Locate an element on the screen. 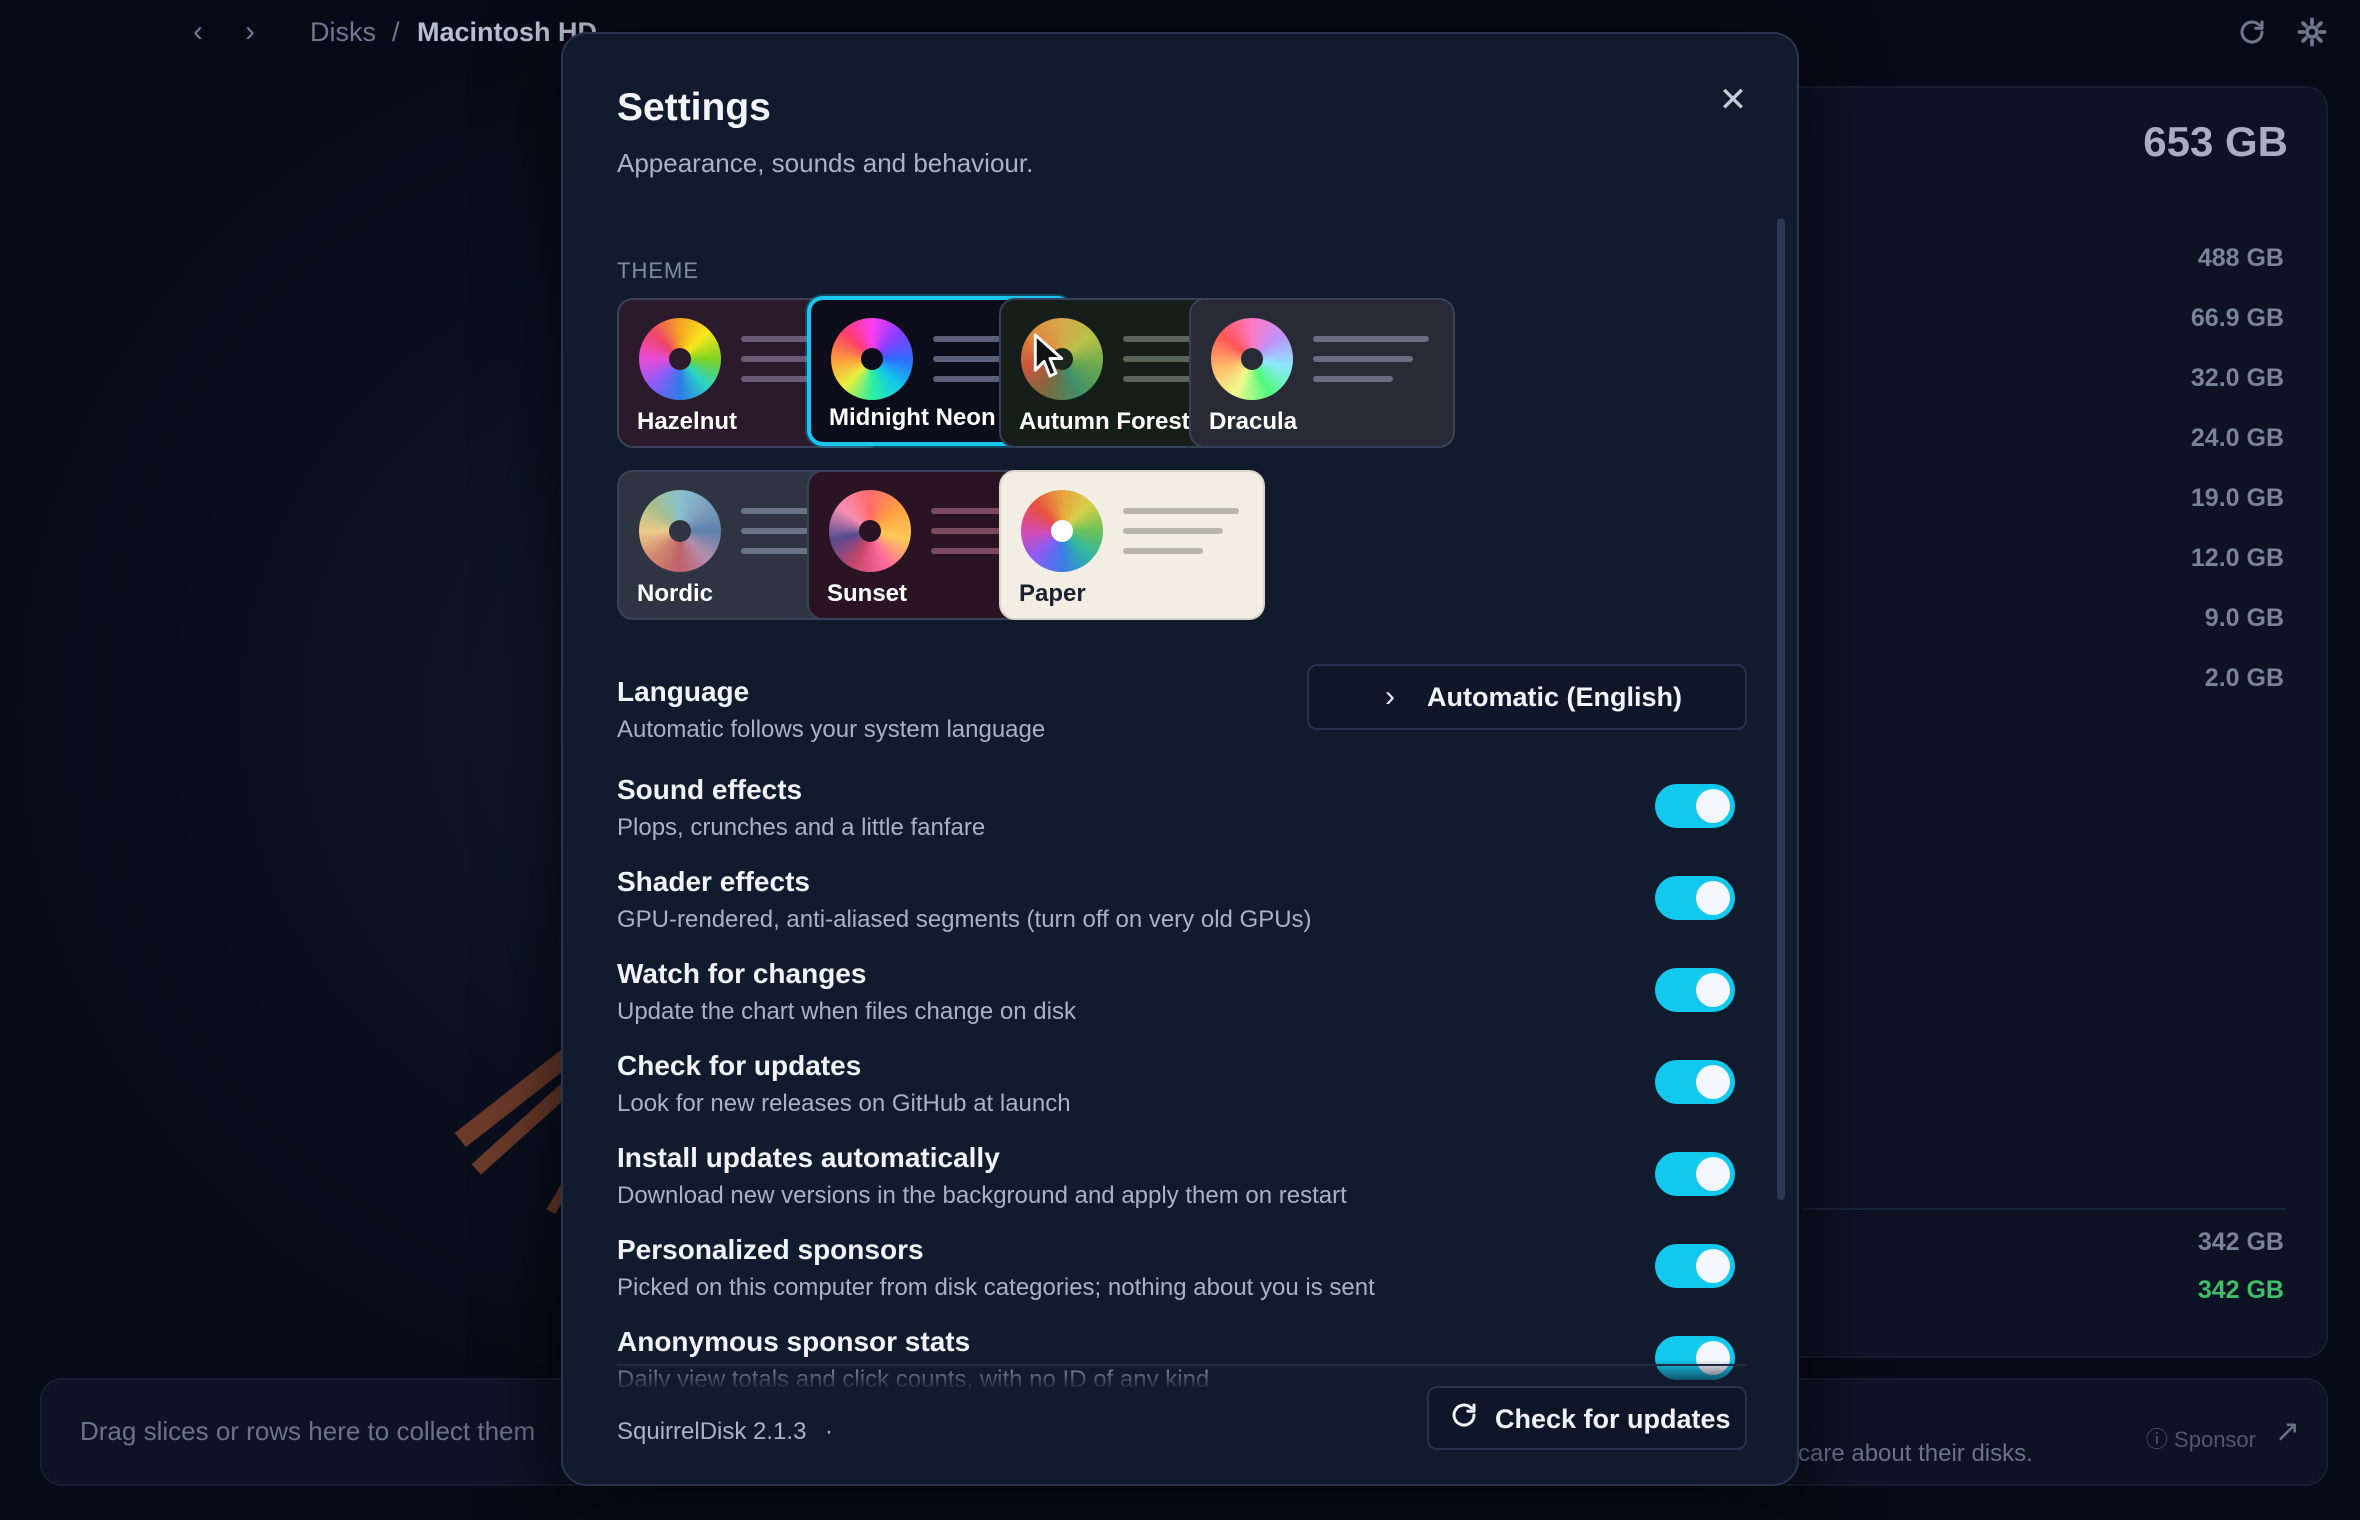  modal-subtitle: Appearance, sounds and behaviour. is located at coordinates (825, 163).